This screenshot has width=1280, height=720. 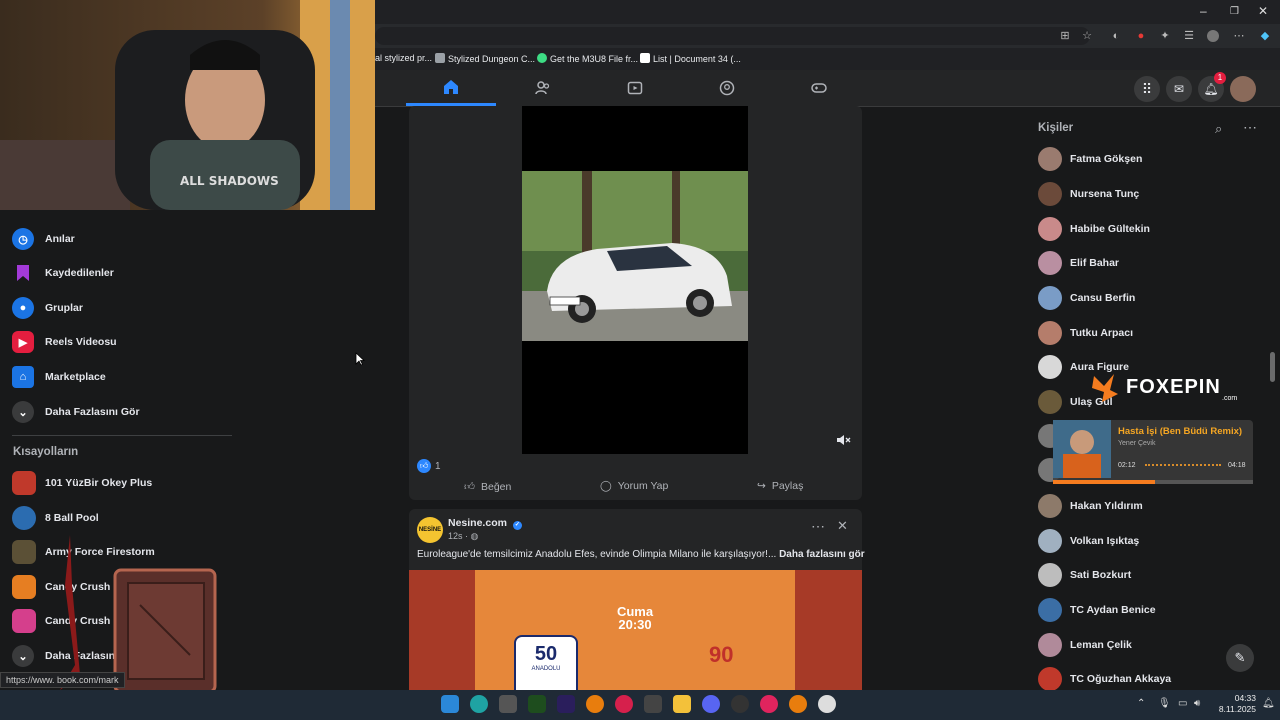 I want to click on search-app-icon, so click(x=653, y=704).